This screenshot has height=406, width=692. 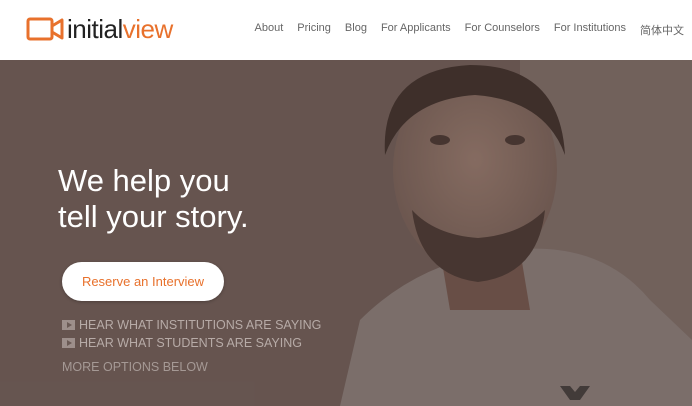 I want to click on nav-for-institutions: For Institutions, so click(x=590, y=30).